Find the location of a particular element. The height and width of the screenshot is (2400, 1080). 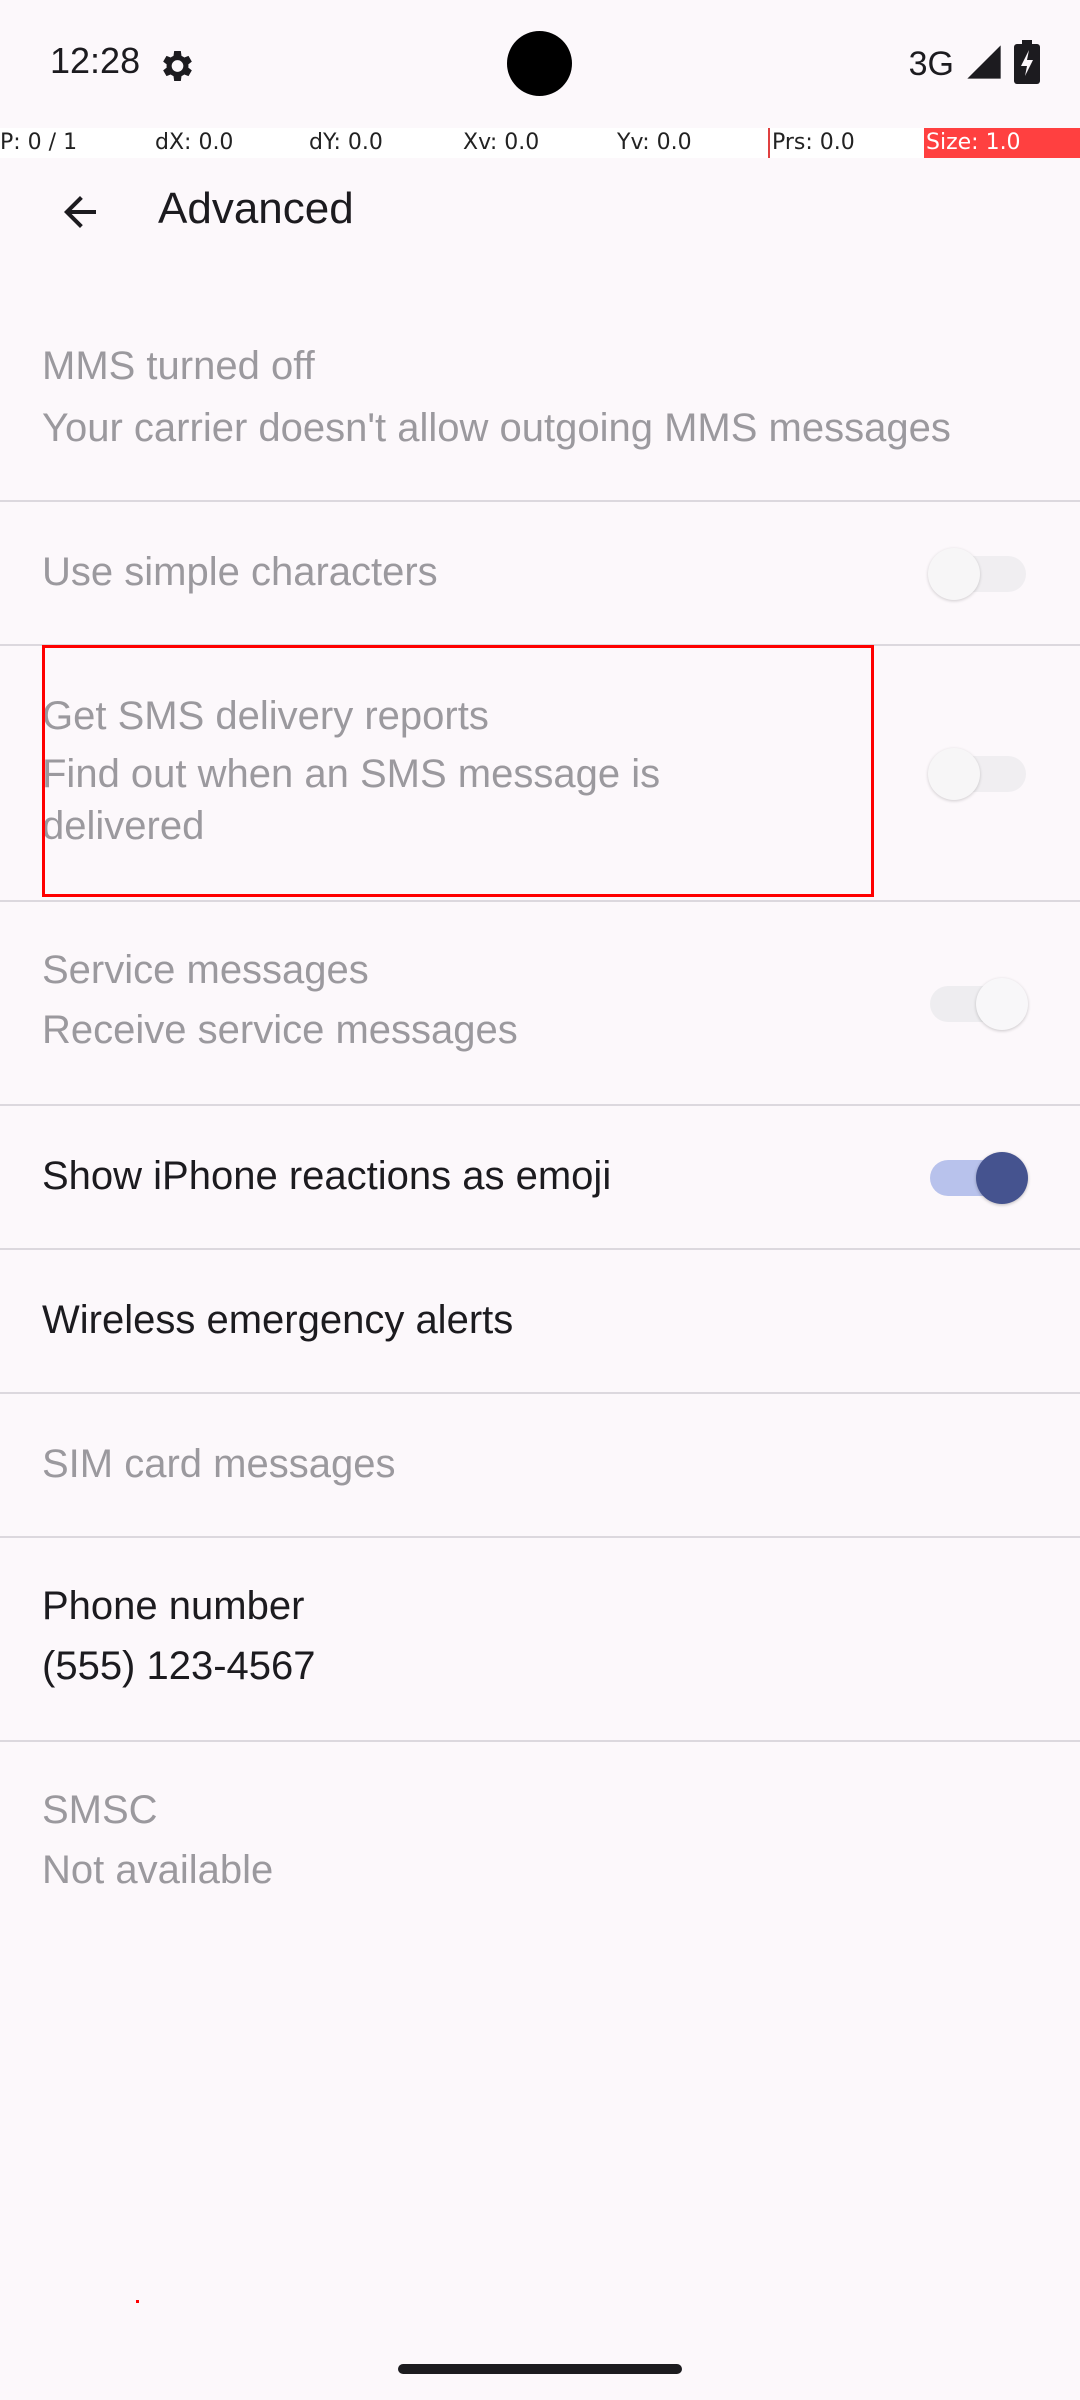

setting-title: Use simple characters is located at coordinates (240, 572).